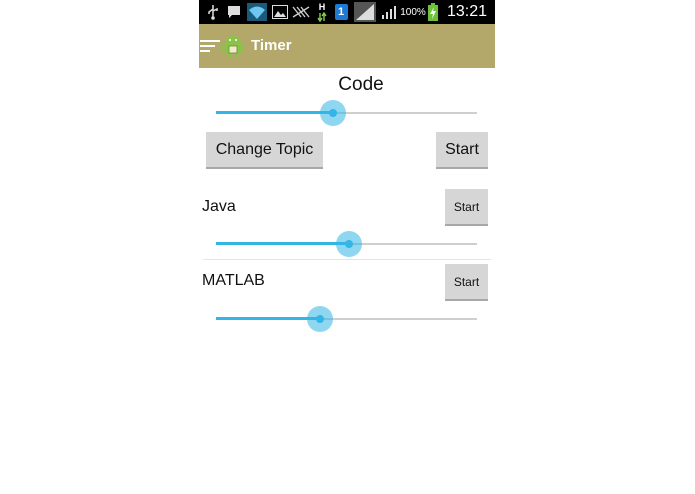 The height and width of the screenshot is (494, 695). I want to click on topic-java-slider, so click(346, 244).